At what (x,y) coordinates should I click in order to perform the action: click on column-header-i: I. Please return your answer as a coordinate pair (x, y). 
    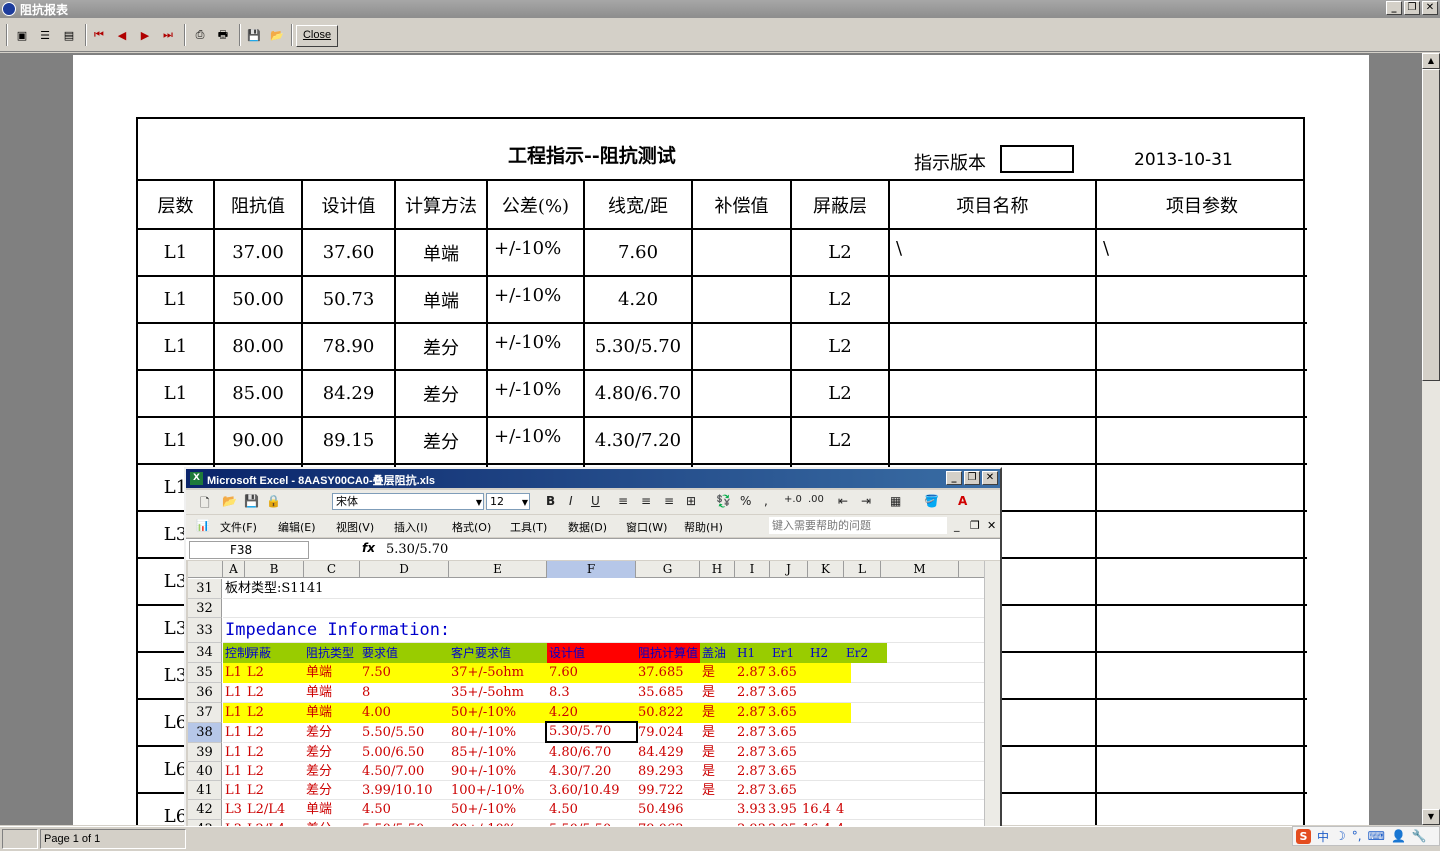
    Looking at the image, I should click on (752, 569).